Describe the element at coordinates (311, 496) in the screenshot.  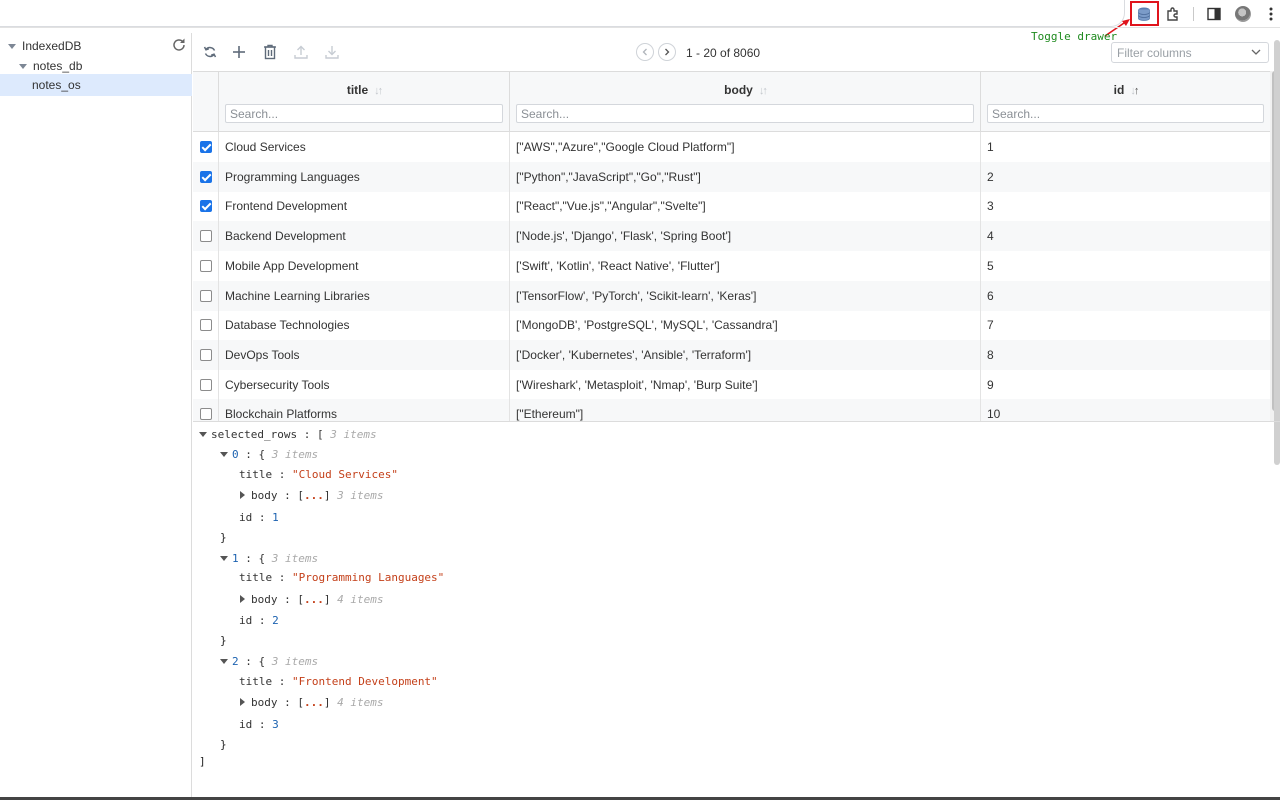
I see `json-body-line: body : [...] 3 items` at that location.